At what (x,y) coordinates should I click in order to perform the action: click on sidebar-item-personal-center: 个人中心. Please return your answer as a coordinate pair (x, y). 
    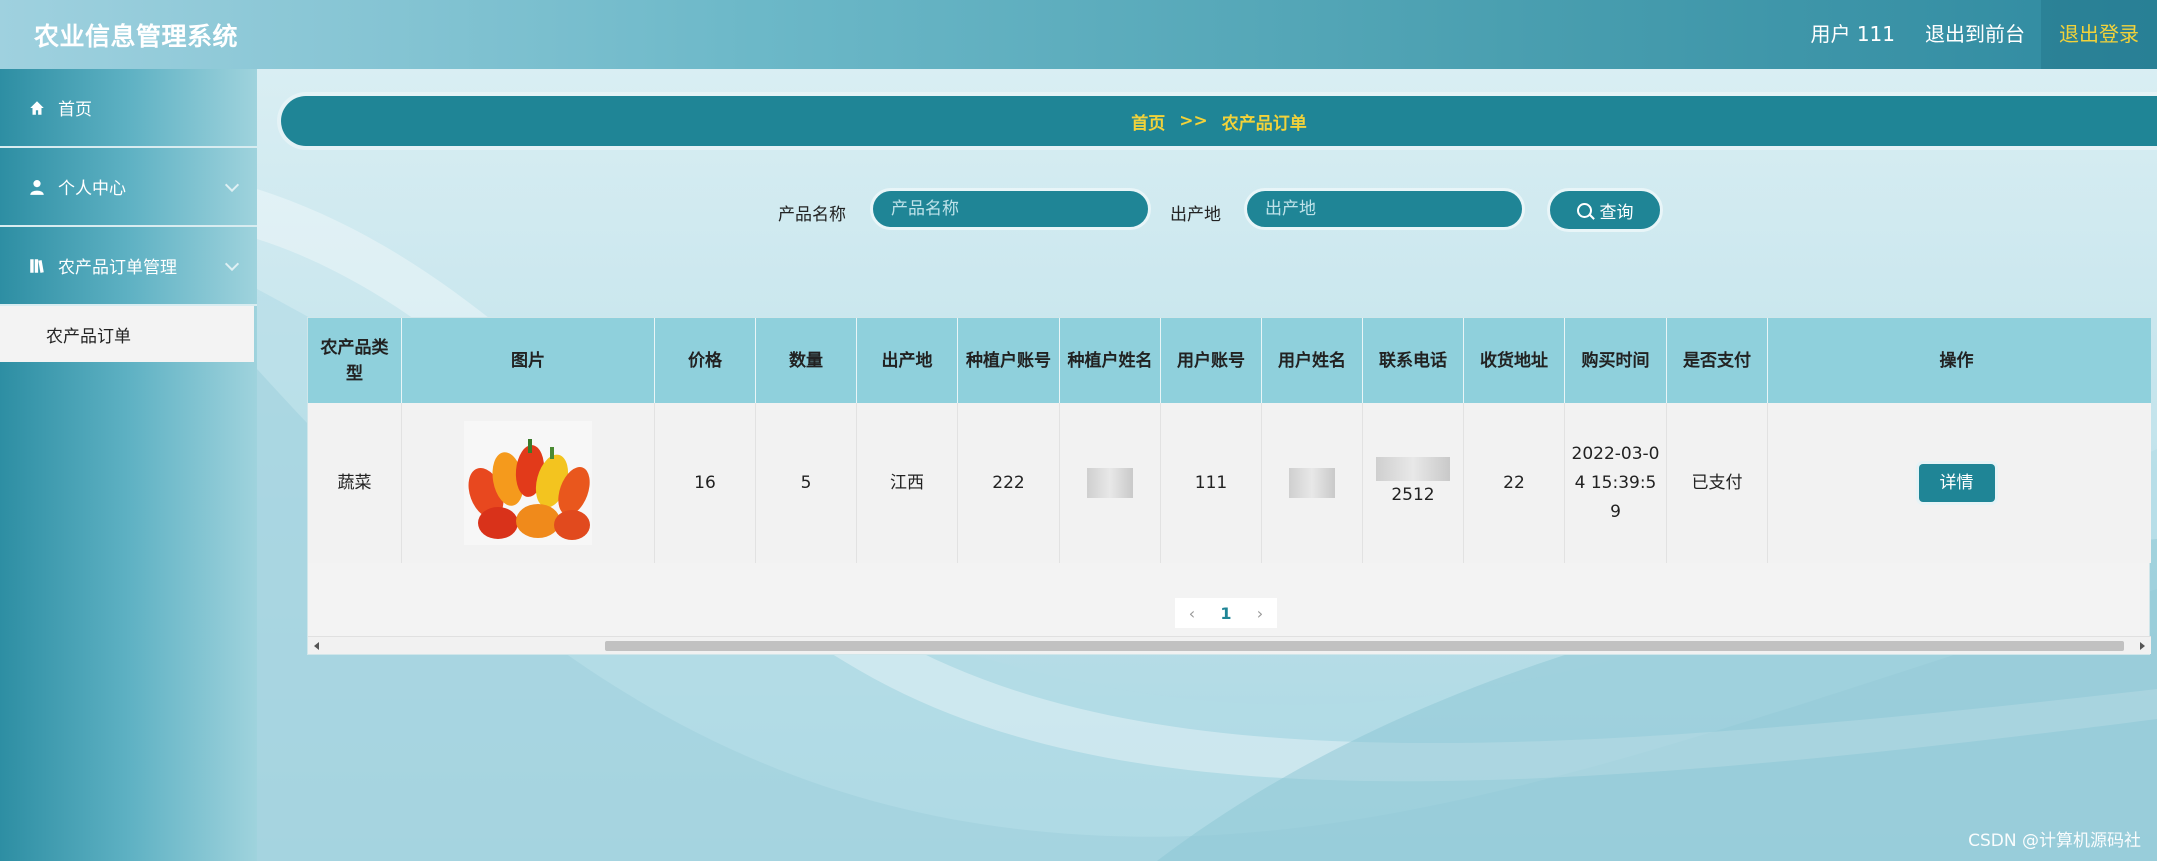
    Looking at the image, I should click on (128, 187).